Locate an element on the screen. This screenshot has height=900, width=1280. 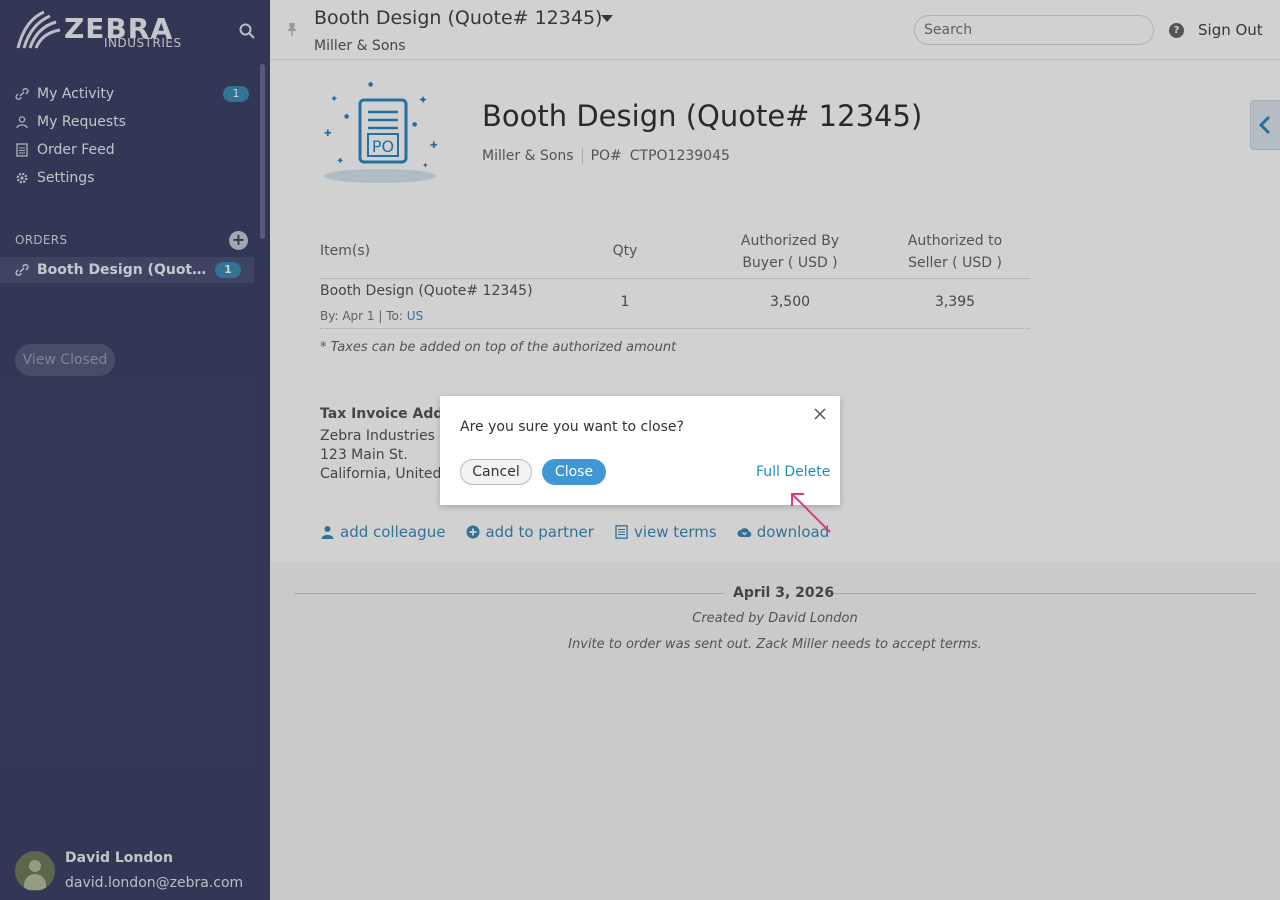
annotation-arrow-icon is located at coordinates (811, 513).